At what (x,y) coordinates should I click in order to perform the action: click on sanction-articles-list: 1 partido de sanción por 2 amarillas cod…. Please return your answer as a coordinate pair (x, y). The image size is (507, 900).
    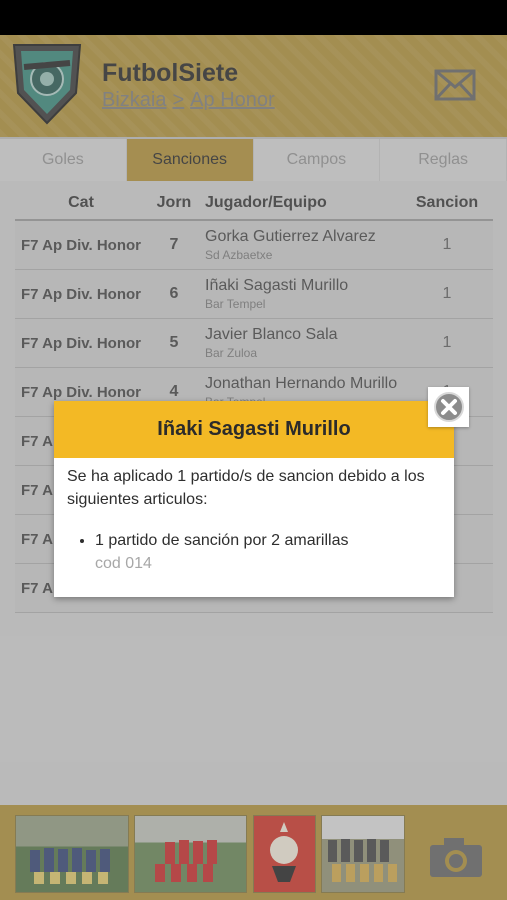
    Looking at the image, I should click on (254, 552).